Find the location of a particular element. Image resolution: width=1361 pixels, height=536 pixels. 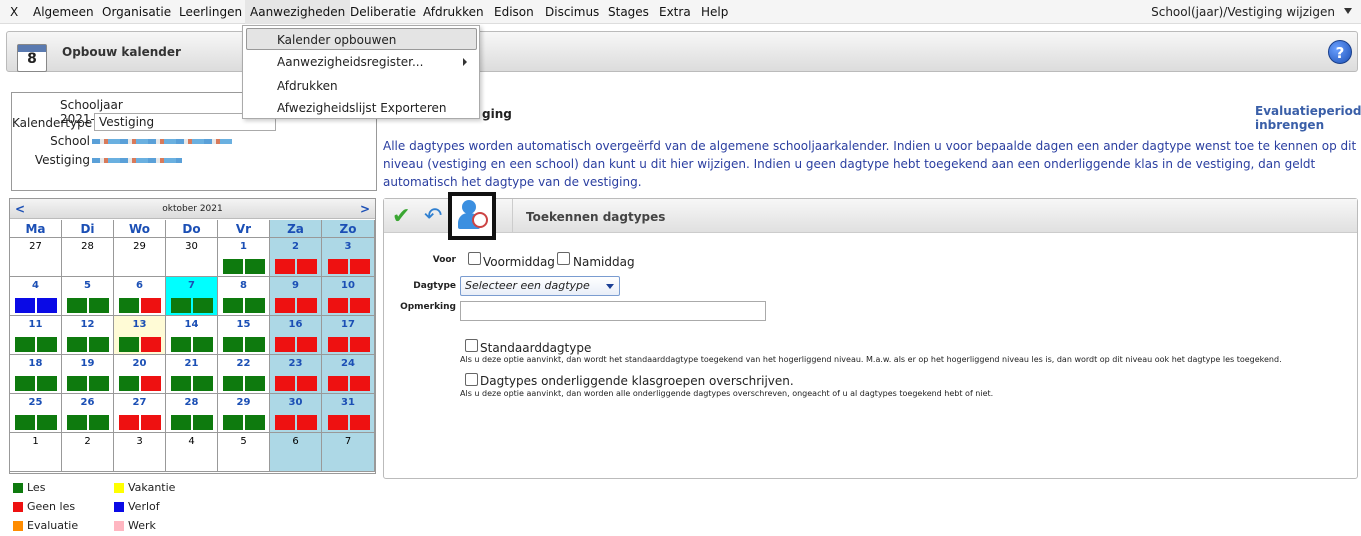

calendar-day-cell: 14 is located at coordinates (192, 335).